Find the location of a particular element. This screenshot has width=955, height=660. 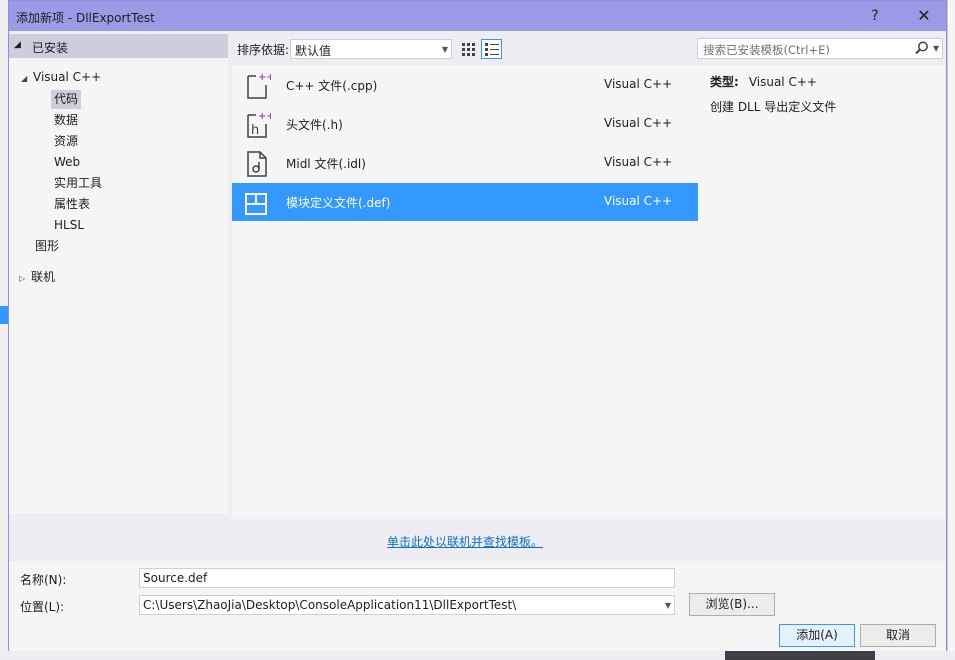

sort-dropdown: 默认值 ▼ is located at coordinates (371, 49).